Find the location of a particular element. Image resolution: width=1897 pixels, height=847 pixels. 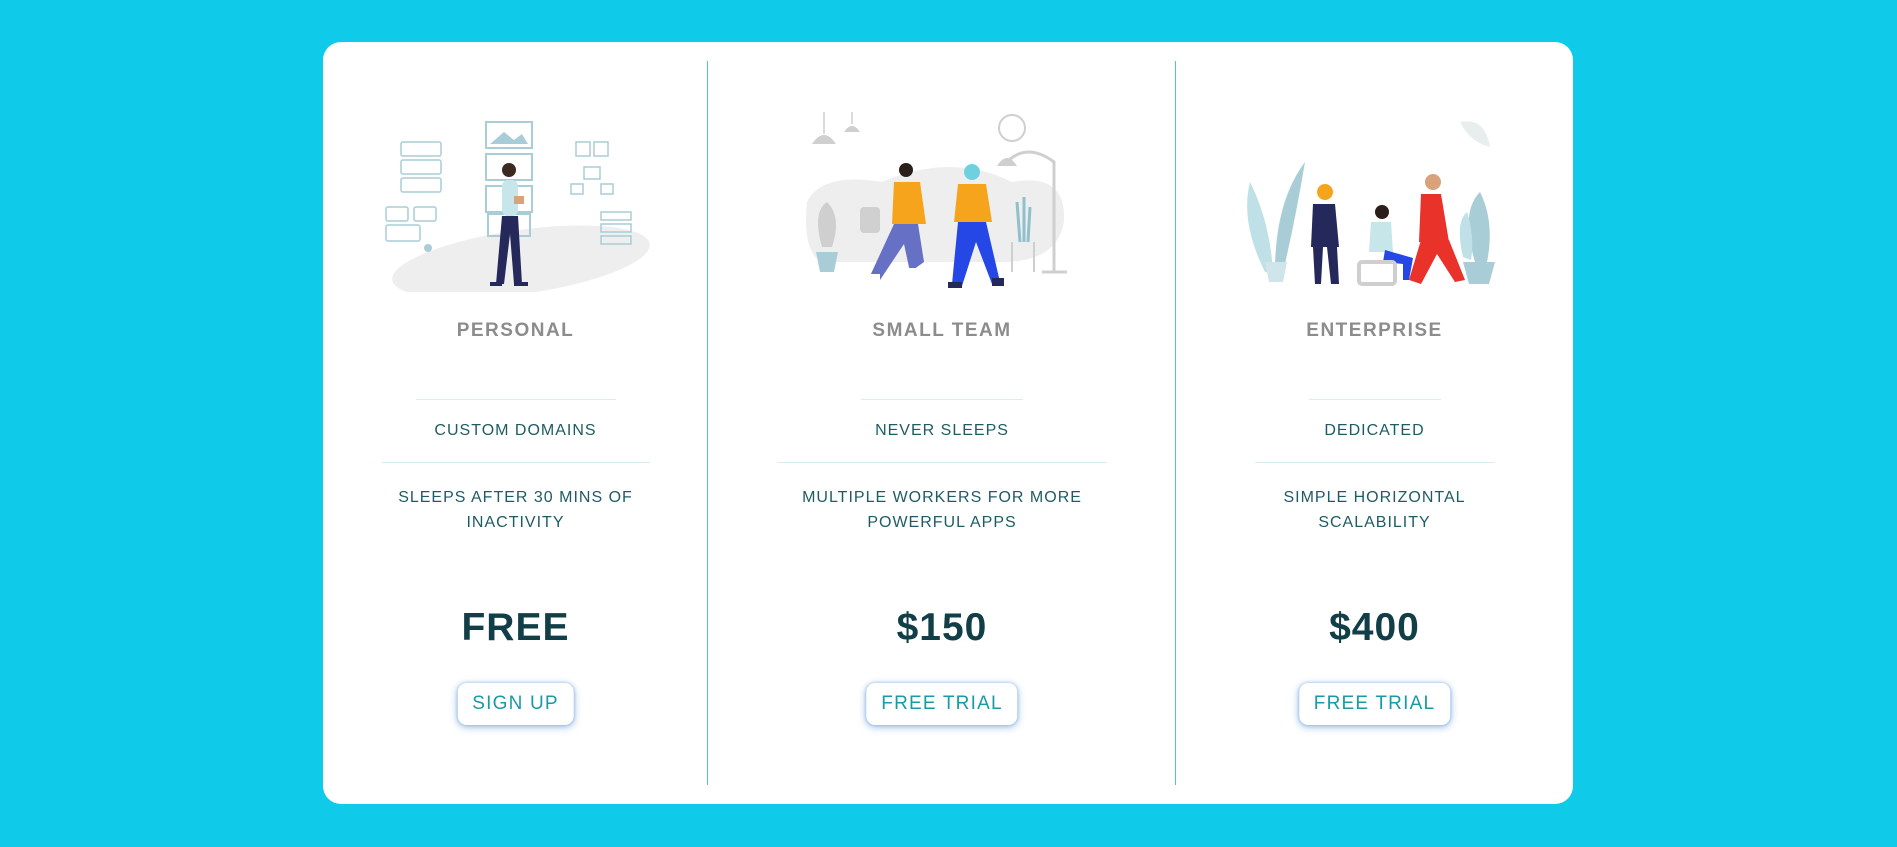

plan-name: PERSONAL is located at coordinates (515, 330).